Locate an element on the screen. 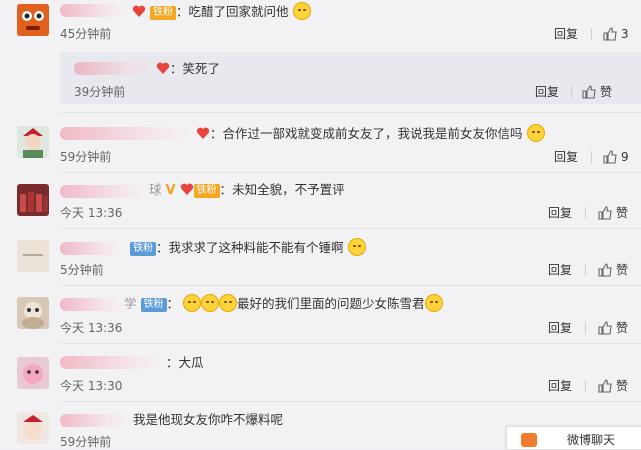 The width and height of the screenshot is (641, 450). comment-text: 大瓜 is located at coordinates (191, 362).